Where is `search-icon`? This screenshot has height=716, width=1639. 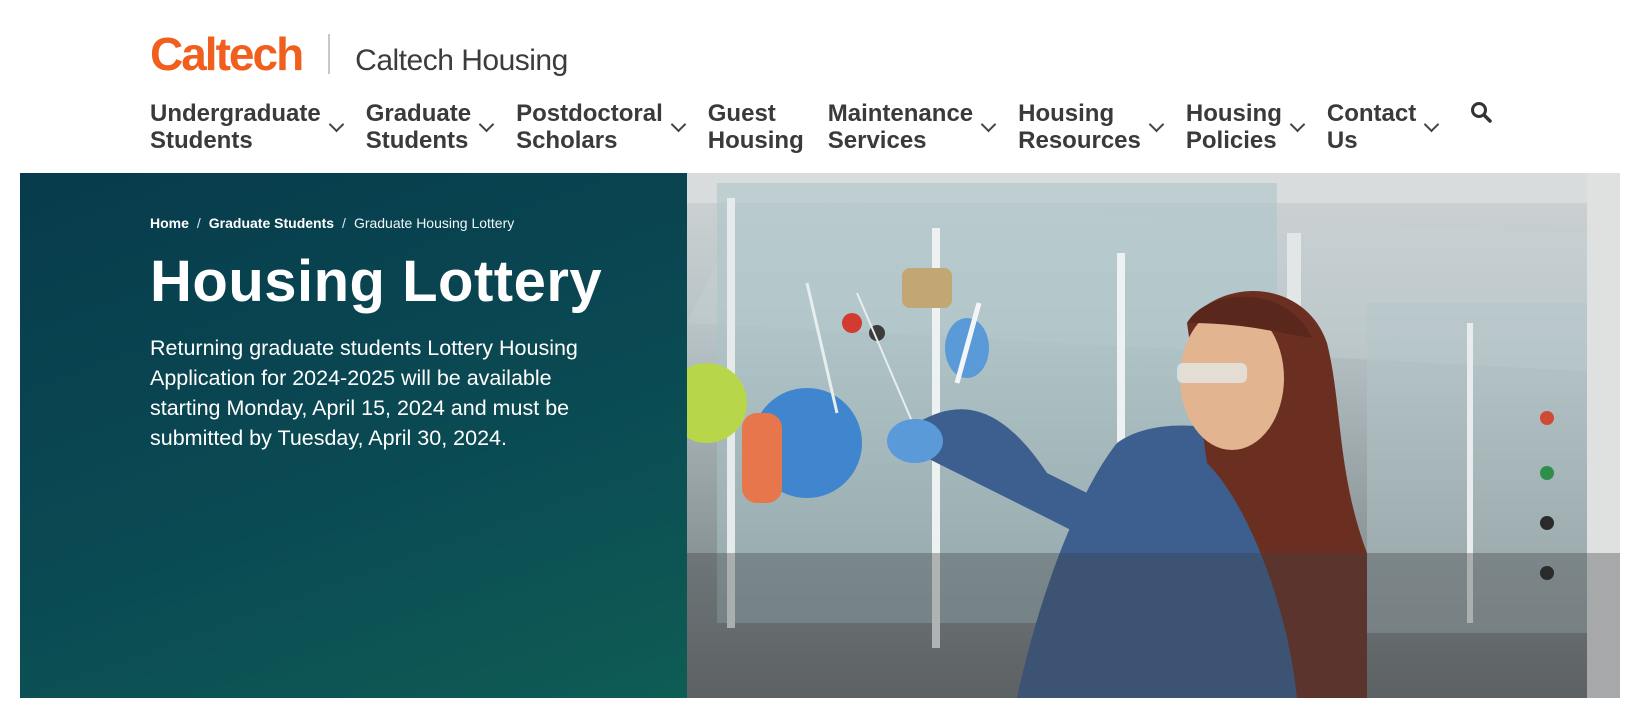 search-icon is located at coordinates (1481, 112).